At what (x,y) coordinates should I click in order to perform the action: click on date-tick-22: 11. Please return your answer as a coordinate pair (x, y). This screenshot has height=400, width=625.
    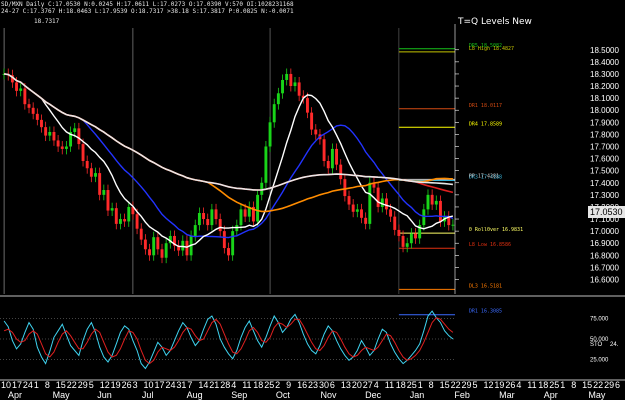
    Looking at the image, I should click on (246, 385).